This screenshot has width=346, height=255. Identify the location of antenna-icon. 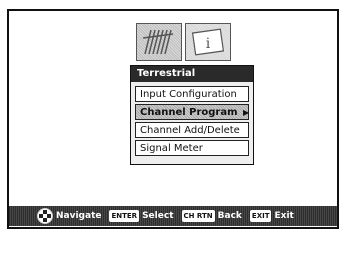
(159, 42).